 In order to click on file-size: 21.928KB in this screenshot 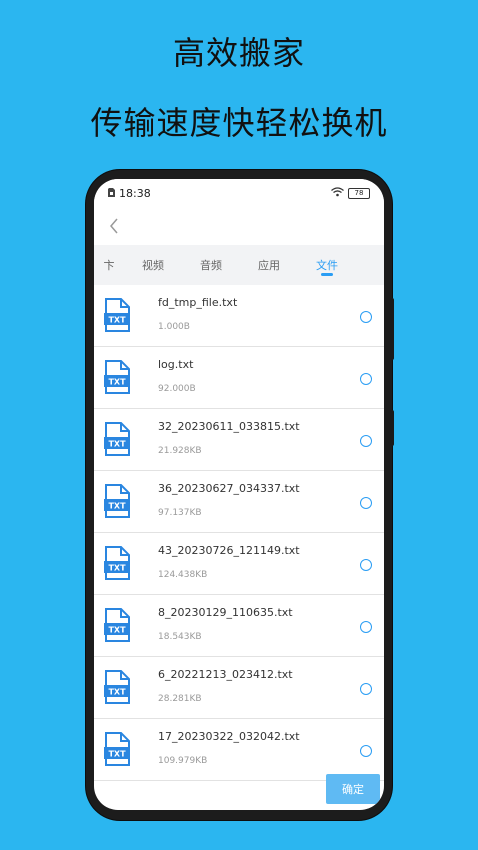, I will do `click(180, 451)`.